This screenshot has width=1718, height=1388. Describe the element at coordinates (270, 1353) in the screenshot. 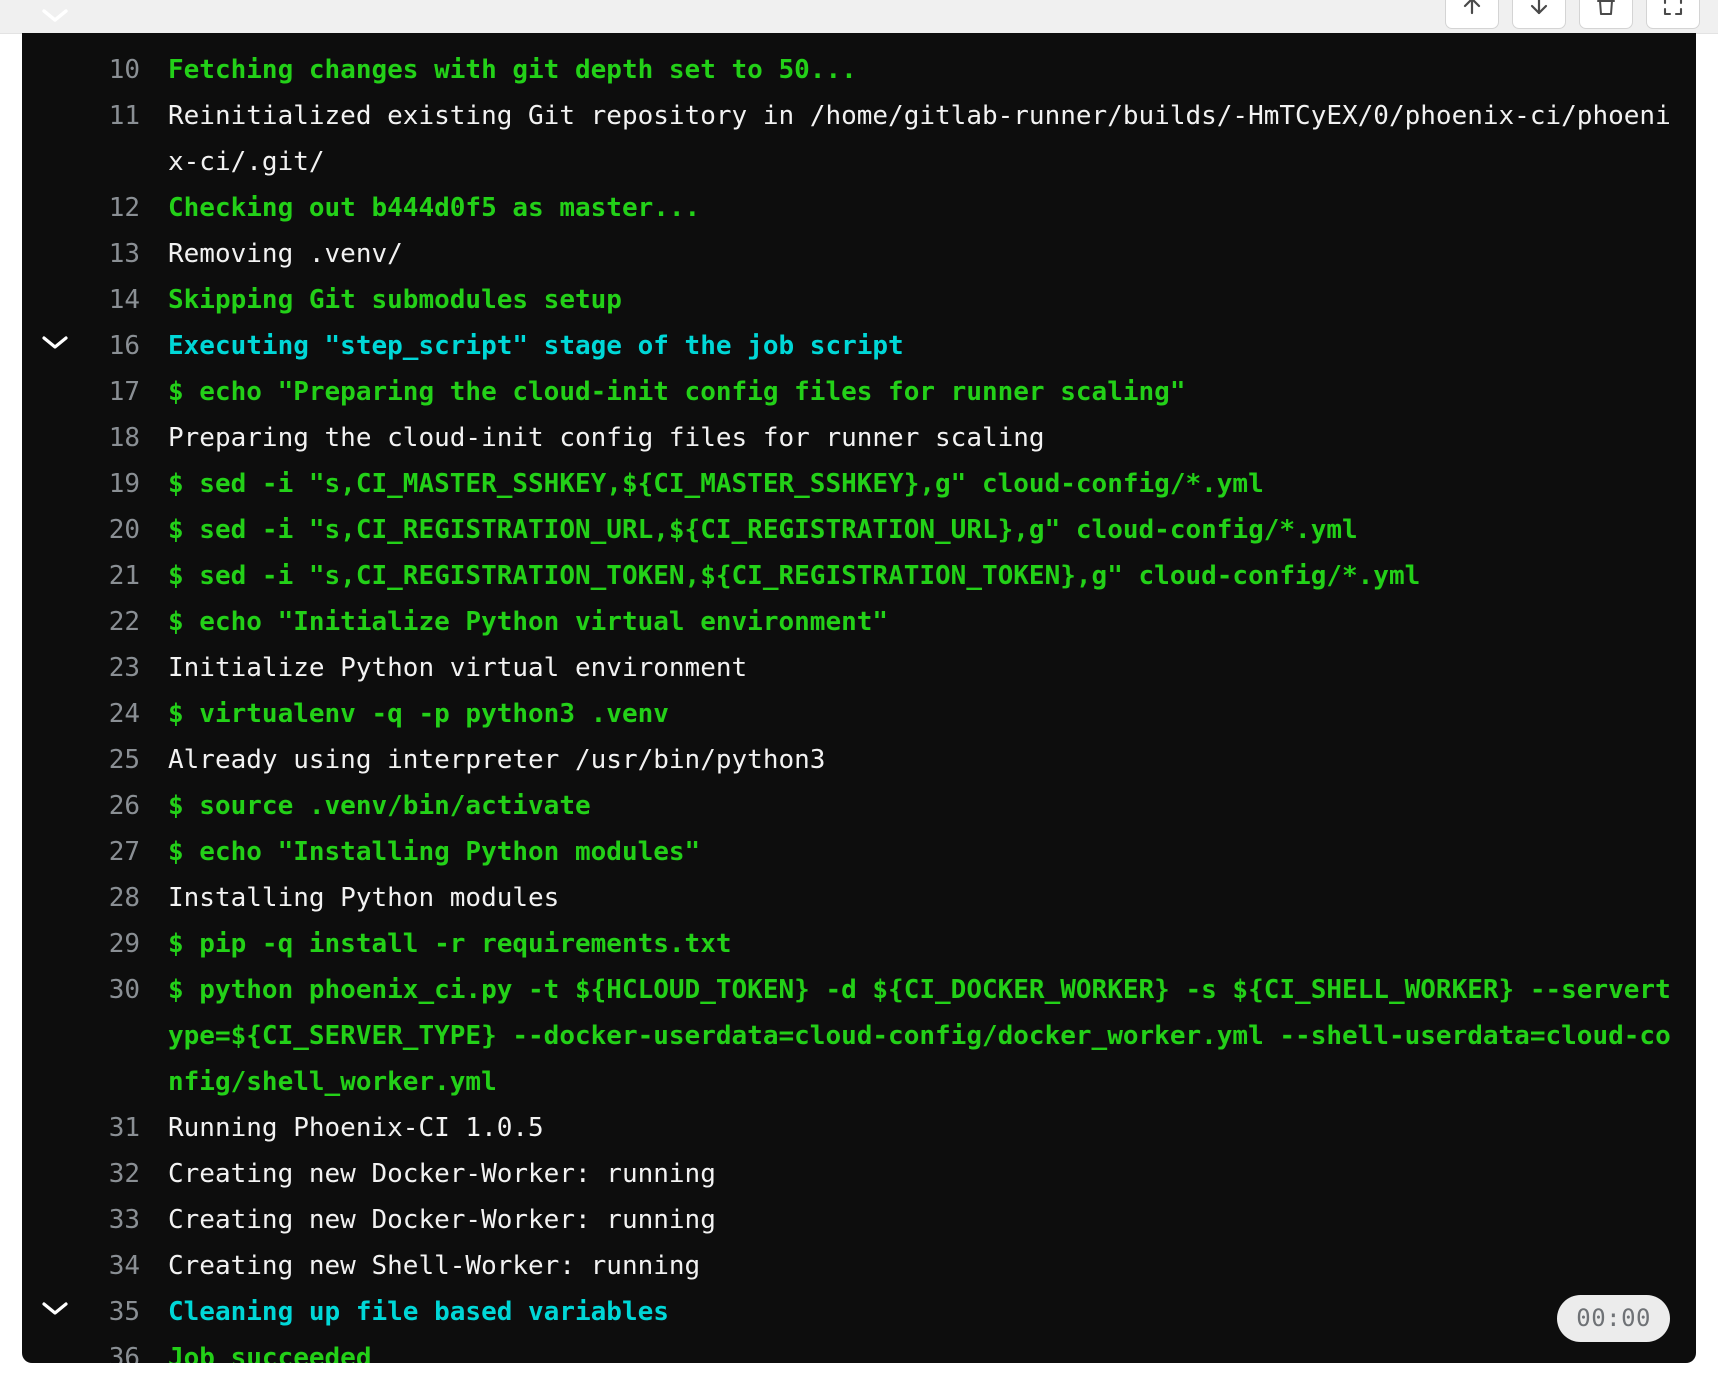

I see `log-line-text: Job succeeded` at that location.